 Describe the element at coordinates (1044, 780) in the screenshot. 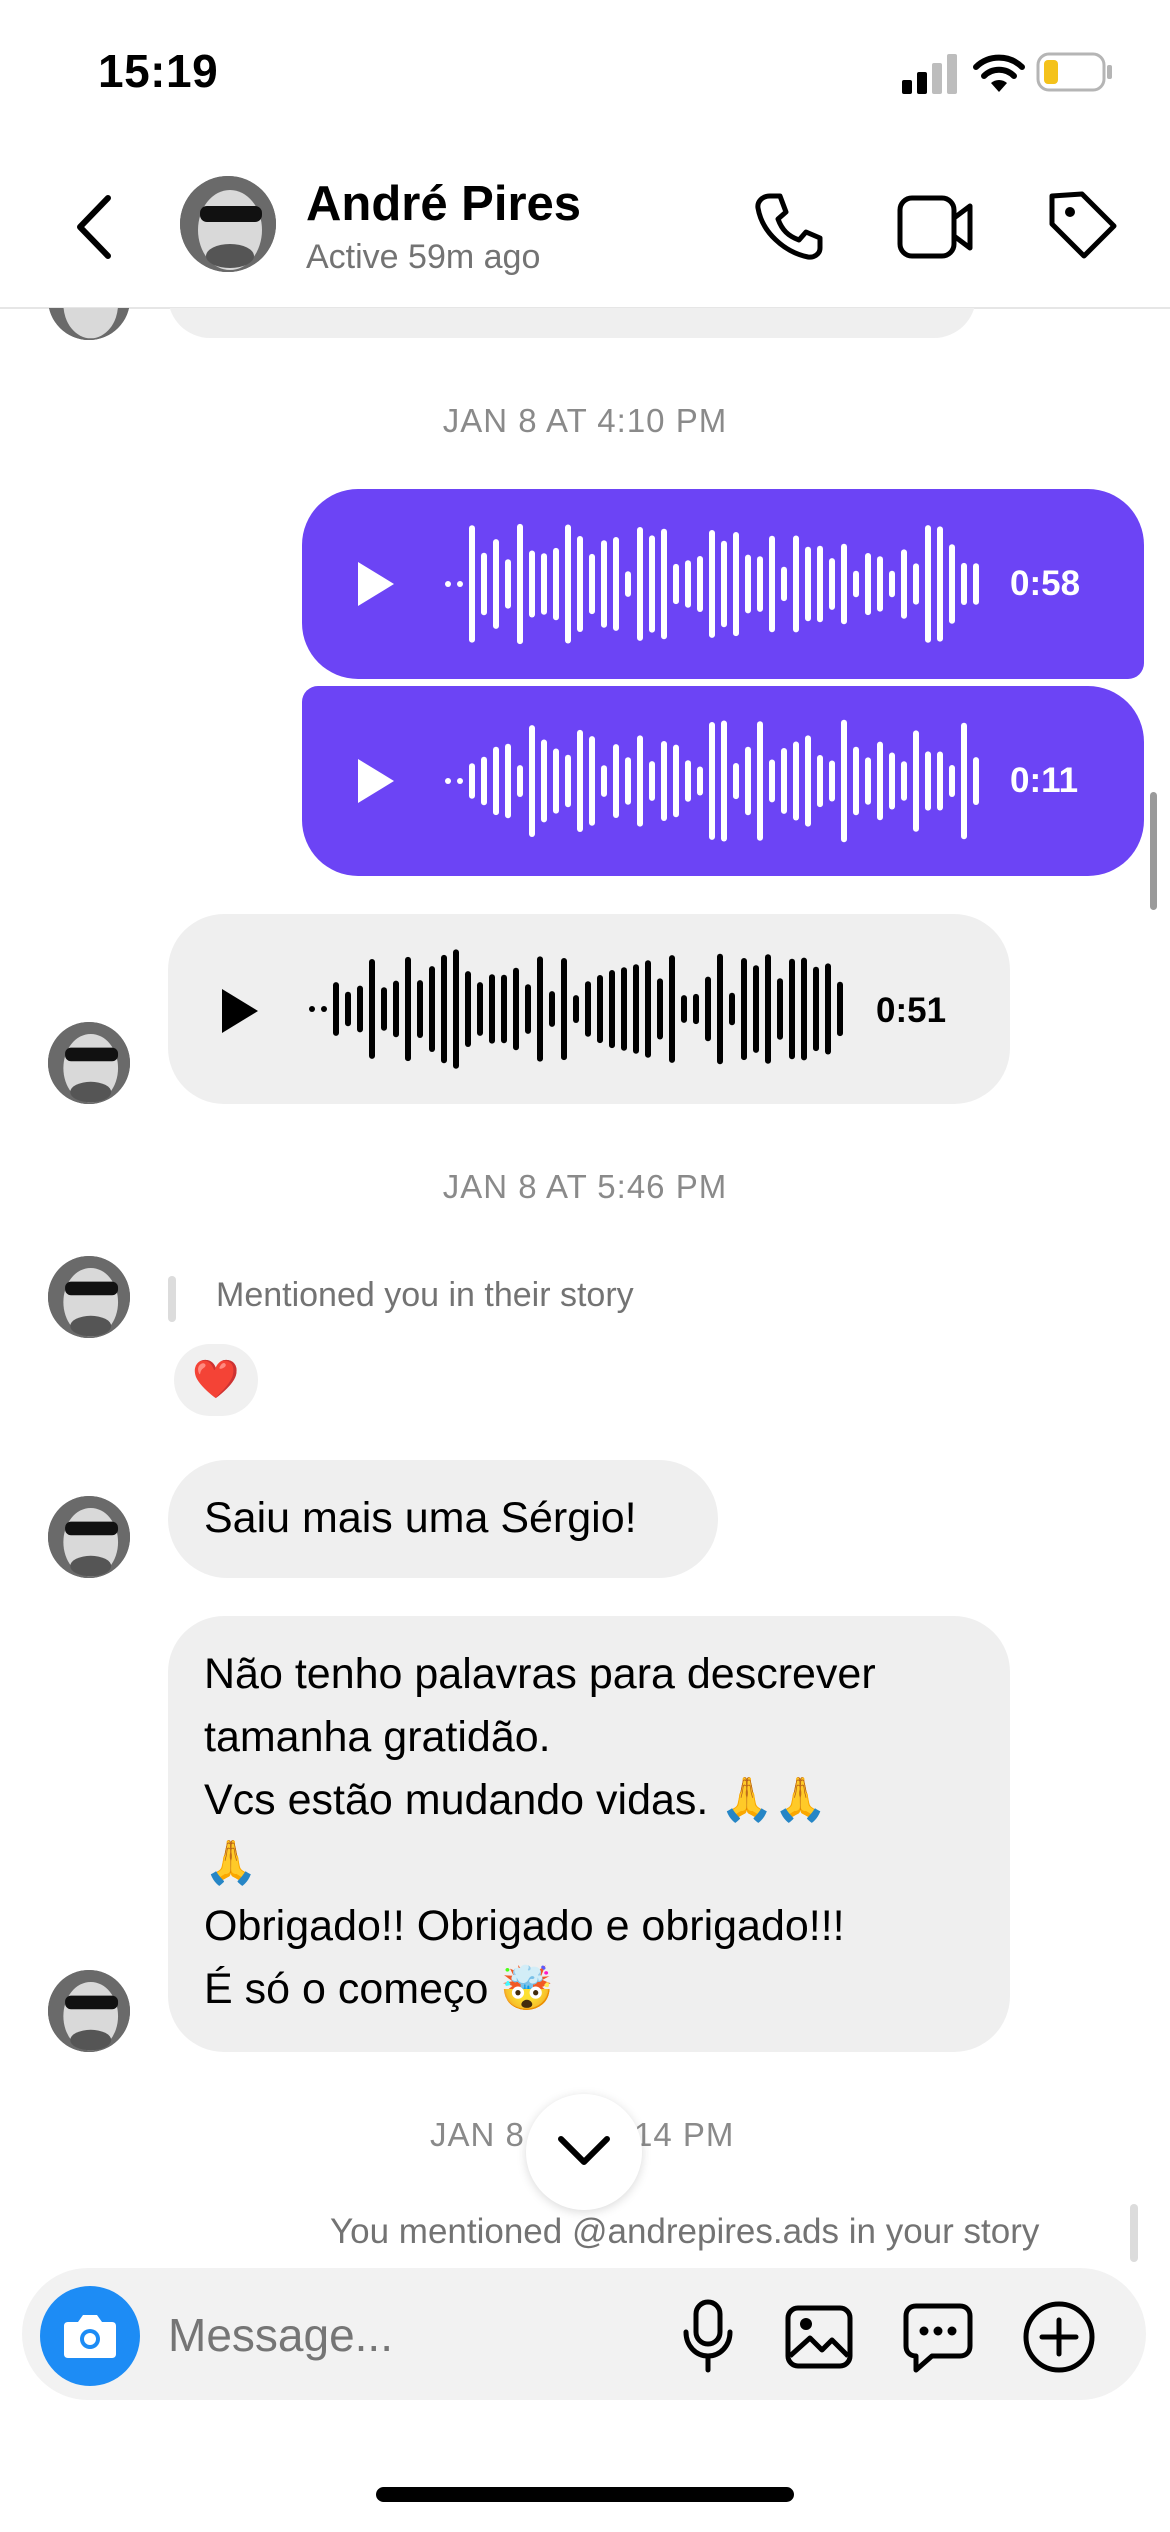

I see `voice-duration: 0:11` at that location.